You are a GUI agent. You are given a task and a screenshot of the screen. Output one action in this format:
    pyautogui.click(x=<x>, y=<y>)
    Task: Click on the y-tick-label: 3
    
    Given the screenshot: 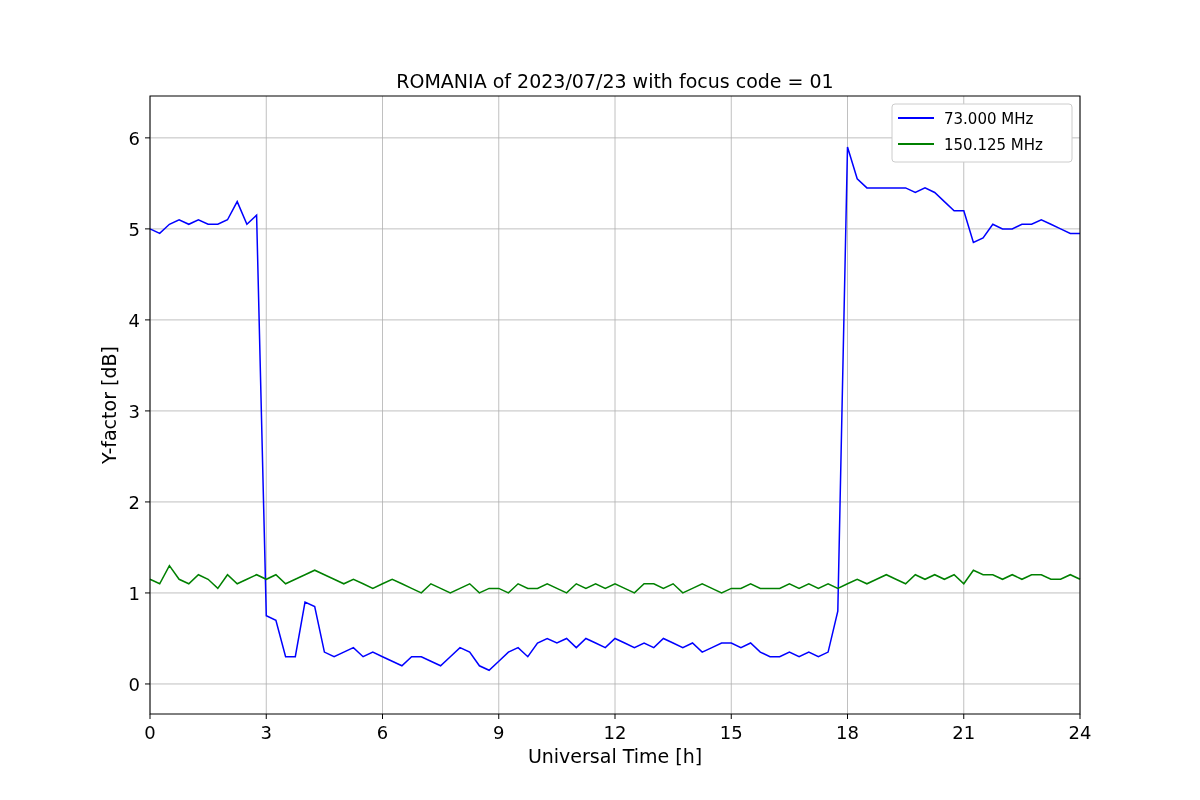 What is the action you would take?
    pyautogui.click(x=134, y=411)
    